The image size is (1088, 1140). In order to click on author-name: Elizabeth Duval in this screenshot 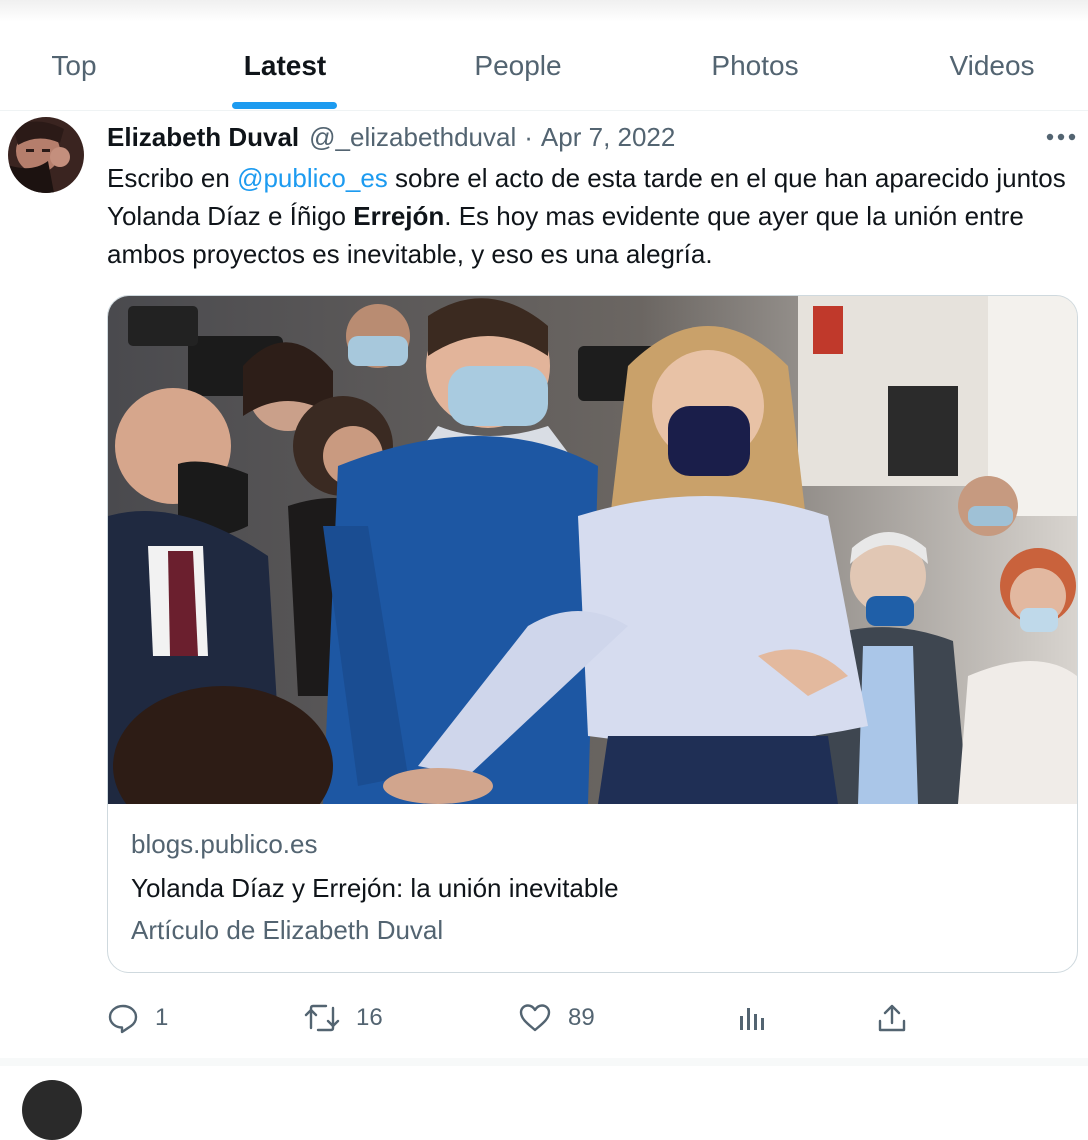, I will do `click(203, 137)`.